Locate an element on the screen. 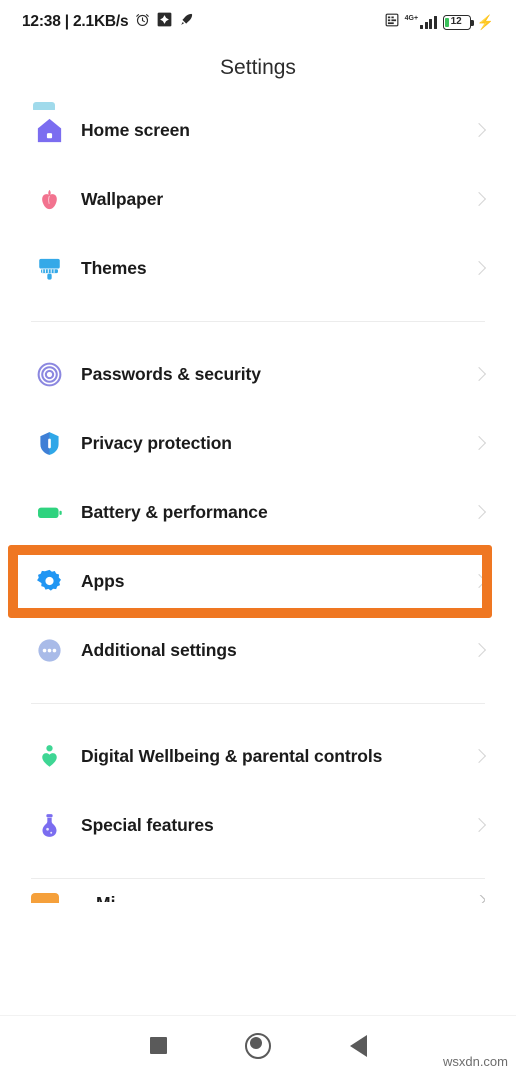 The image size is (516, 1075). home-screen-icon is located at coordinates (49, 131).